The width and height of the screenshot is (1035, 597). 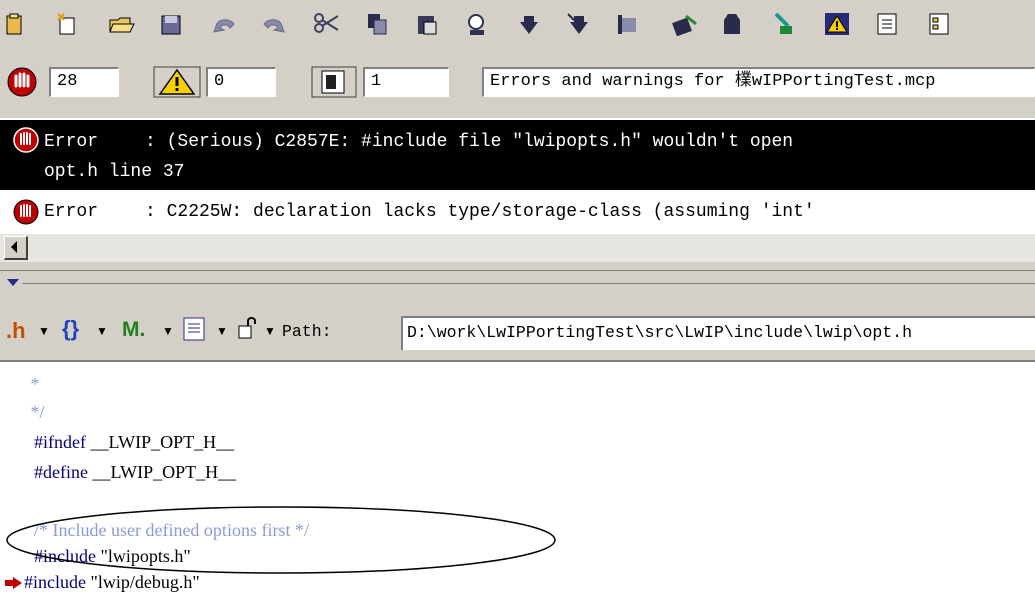 What do you see at coordinates (225, 24) in the screenshot?
I see `undo-icon` at bounding box center [225, 24].